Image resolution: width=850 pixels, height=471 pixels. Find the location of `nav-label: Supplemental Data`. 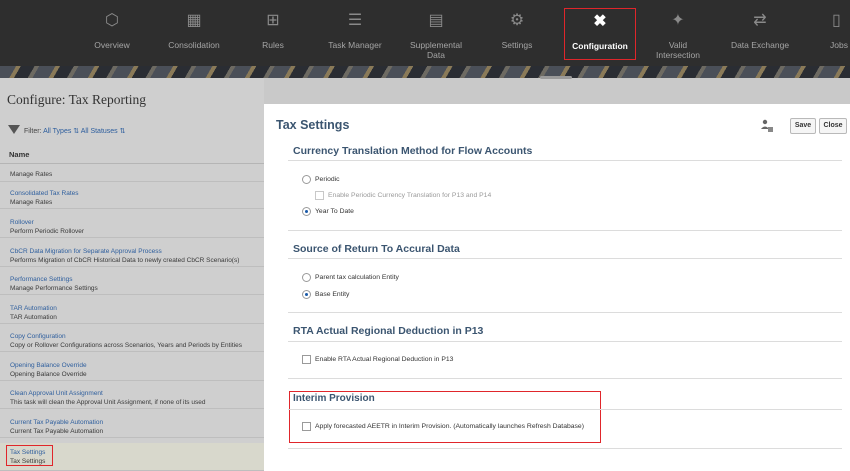

nav-label: Supplemental Data is located at coordinates (436, 50).